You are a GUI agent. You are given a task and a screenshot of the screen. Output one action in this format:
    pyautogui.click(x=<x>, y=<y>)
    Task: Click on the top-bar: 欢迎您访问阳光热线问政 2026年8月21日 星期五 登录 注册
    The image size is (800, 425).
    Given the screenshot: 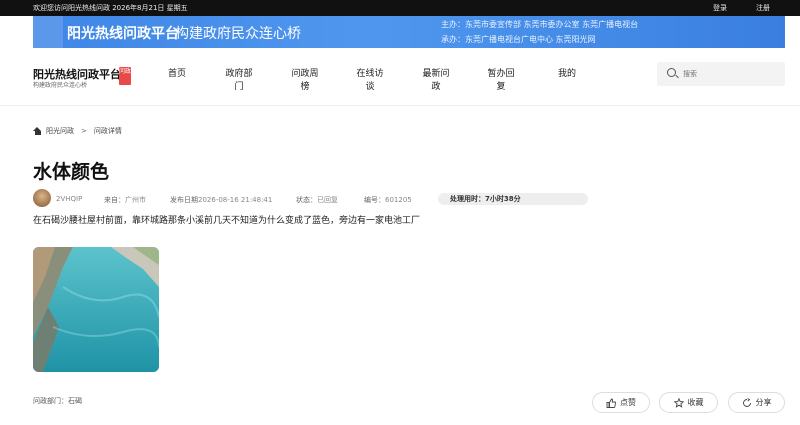 What is the action you would take?
    pyautogui.click(x=400, y=8)
    